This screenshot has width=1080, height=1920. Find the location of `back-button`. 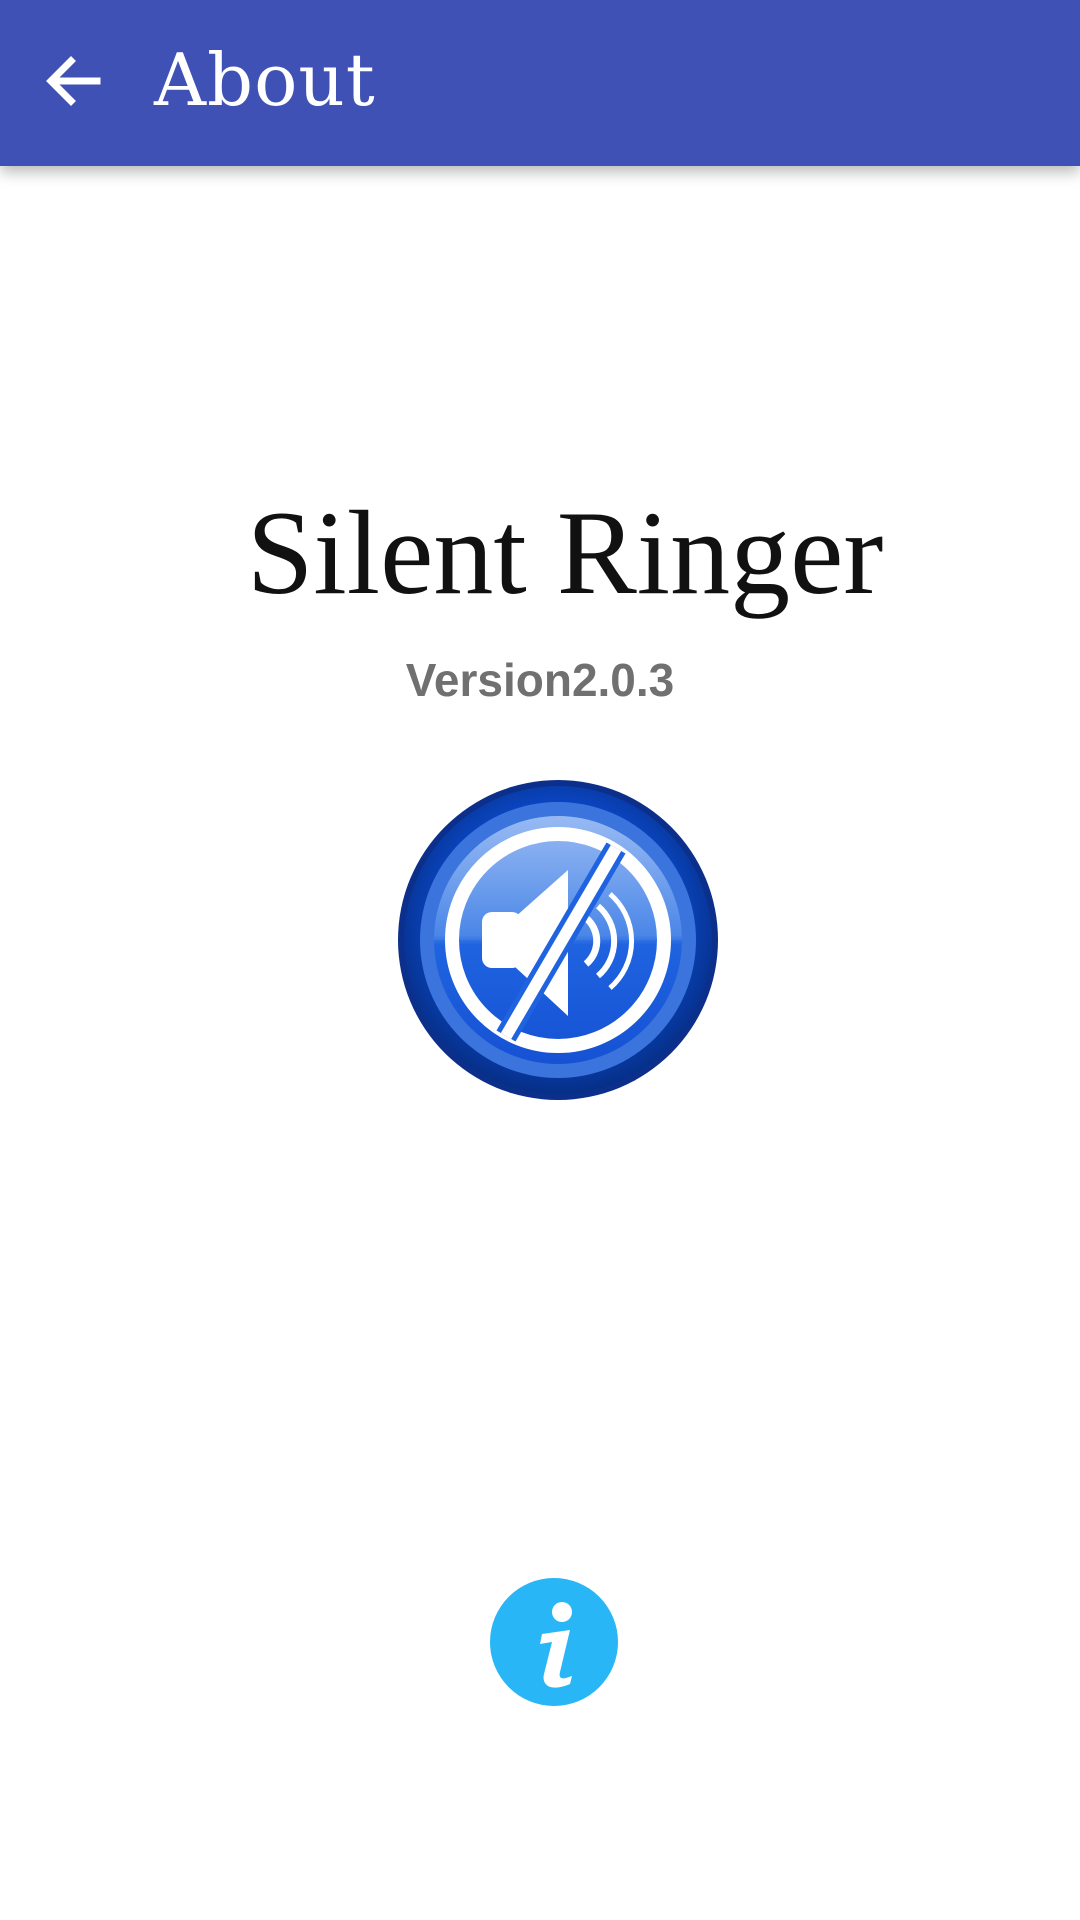

back-button is located at coordinates (73, 81).